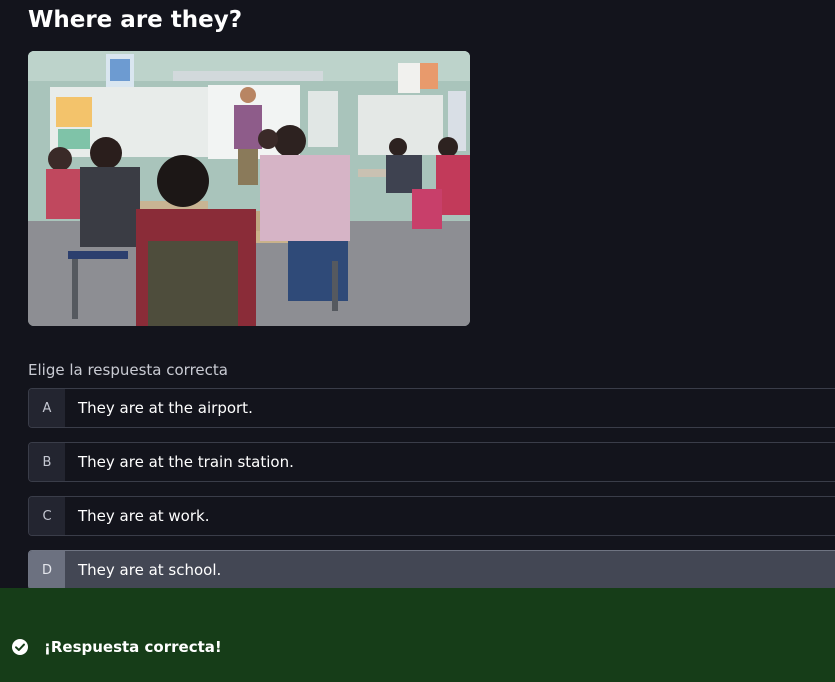 The image size is (835, 682). Describe the element at coordinates (431, 570) in the screenshot. I see `answer-option-d: D They are at school.` at that location.